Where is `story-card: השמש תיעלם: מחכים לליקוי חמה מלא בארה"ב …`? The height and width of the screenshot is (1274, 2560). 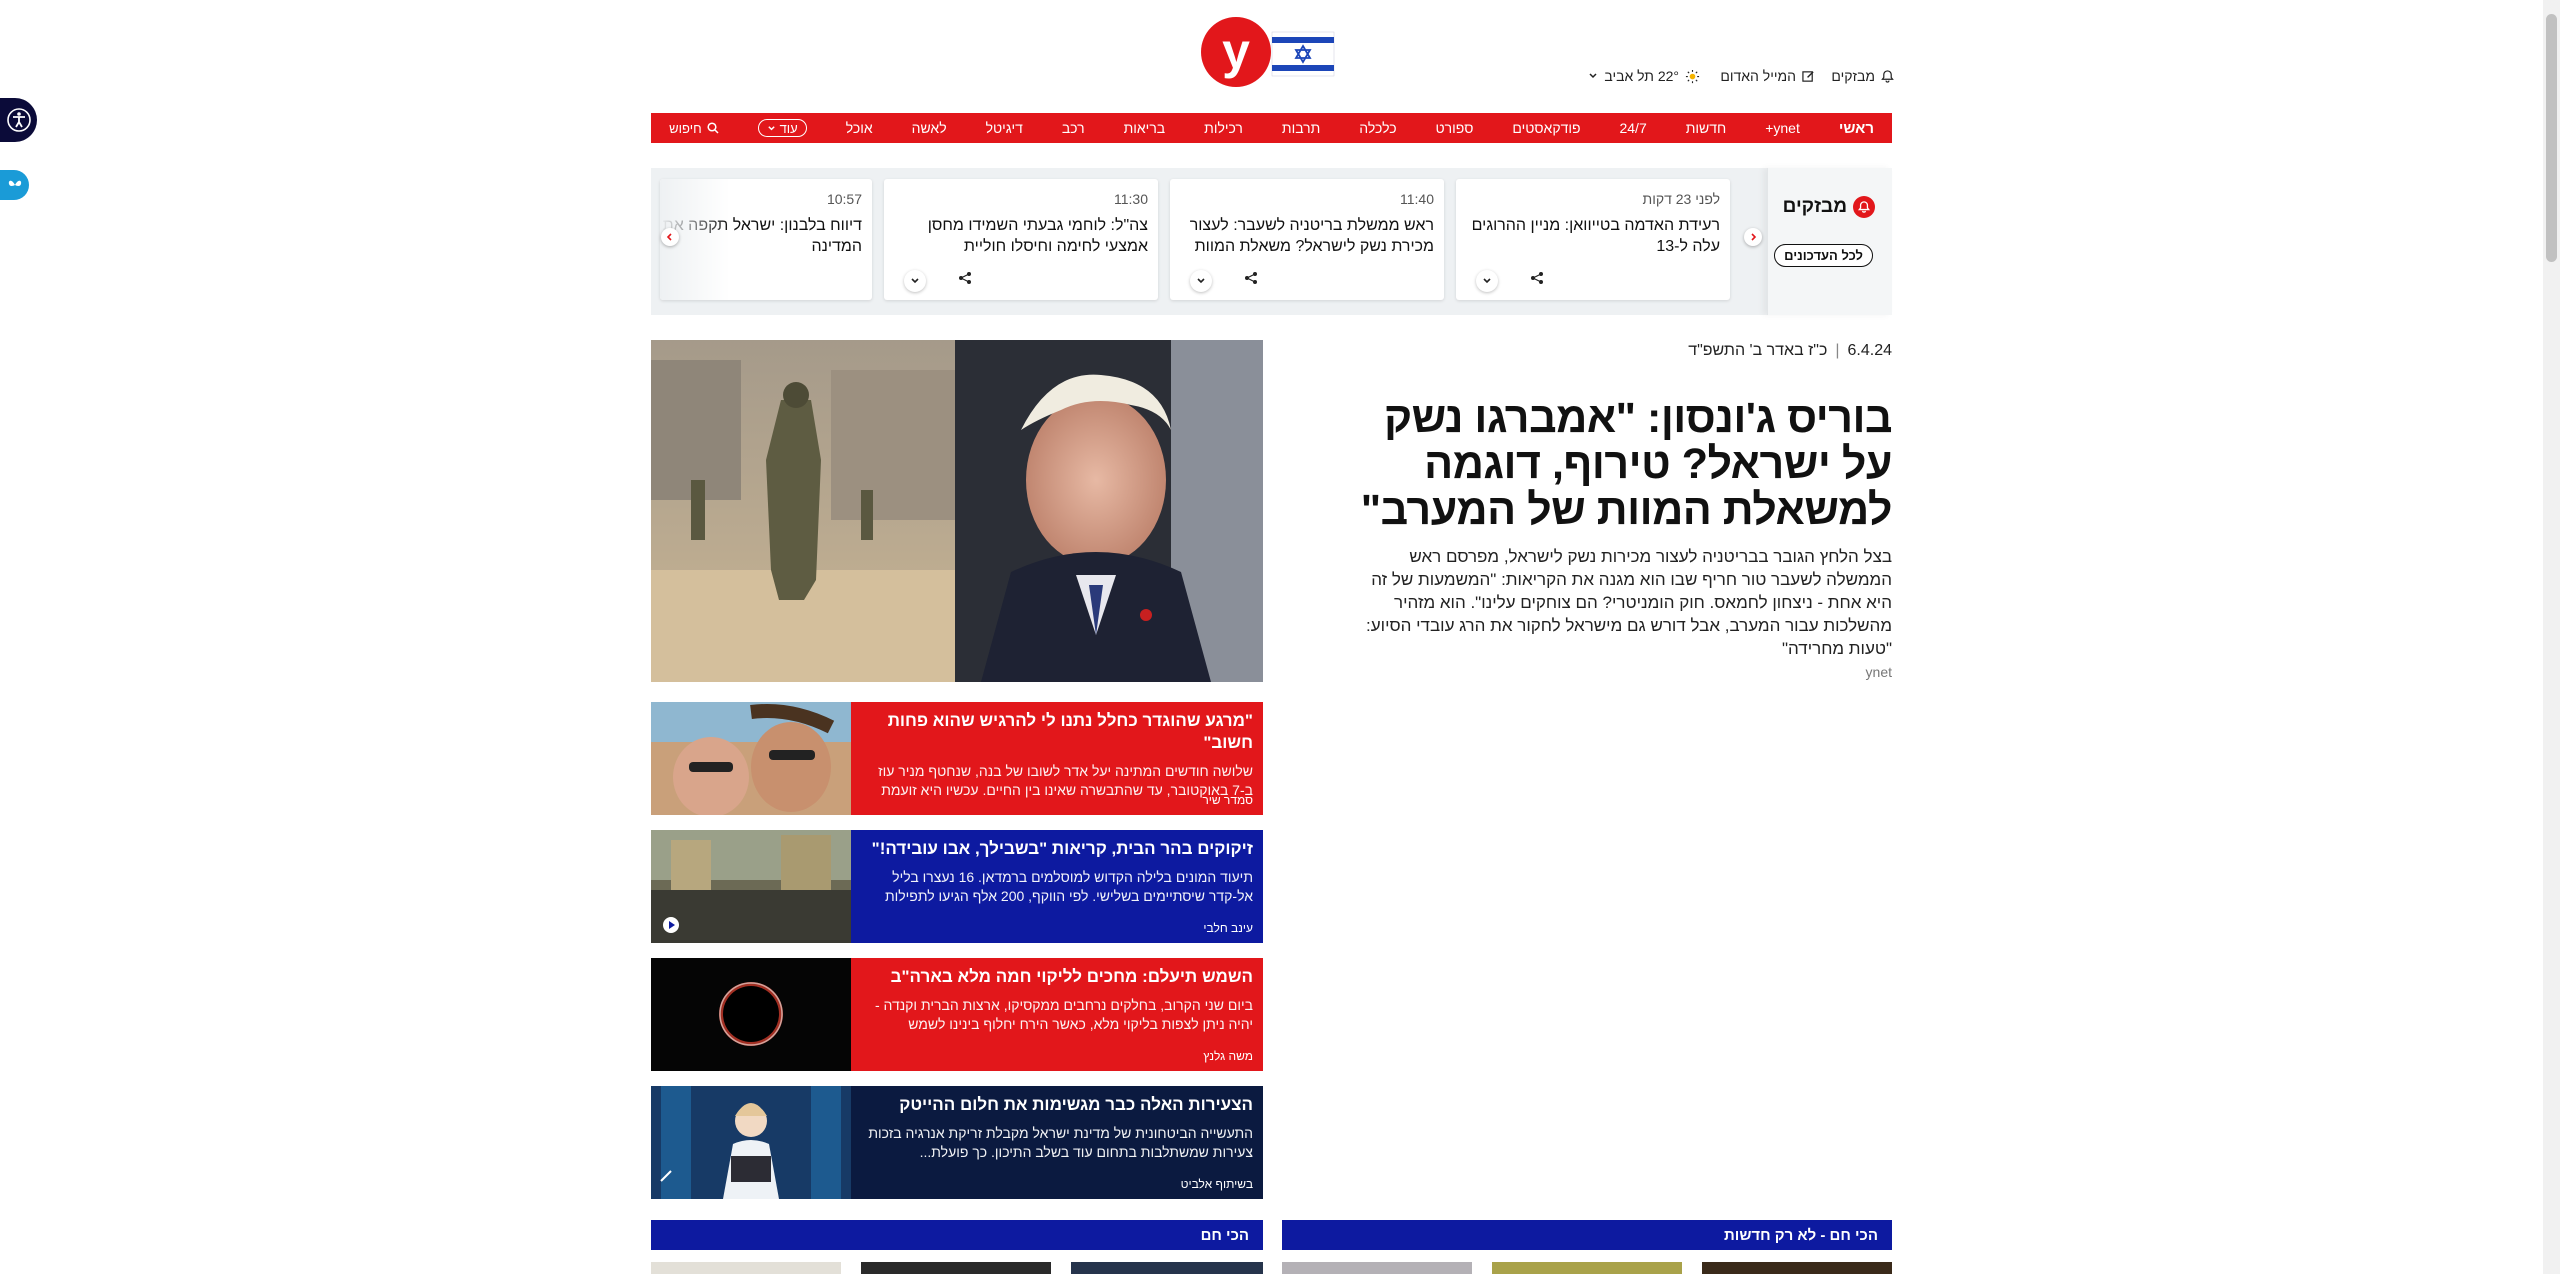
story-card: השמש תיעלם: מחכים לליקוי חמה מלא בארה"ב … is located at coordinates (957, 1014).